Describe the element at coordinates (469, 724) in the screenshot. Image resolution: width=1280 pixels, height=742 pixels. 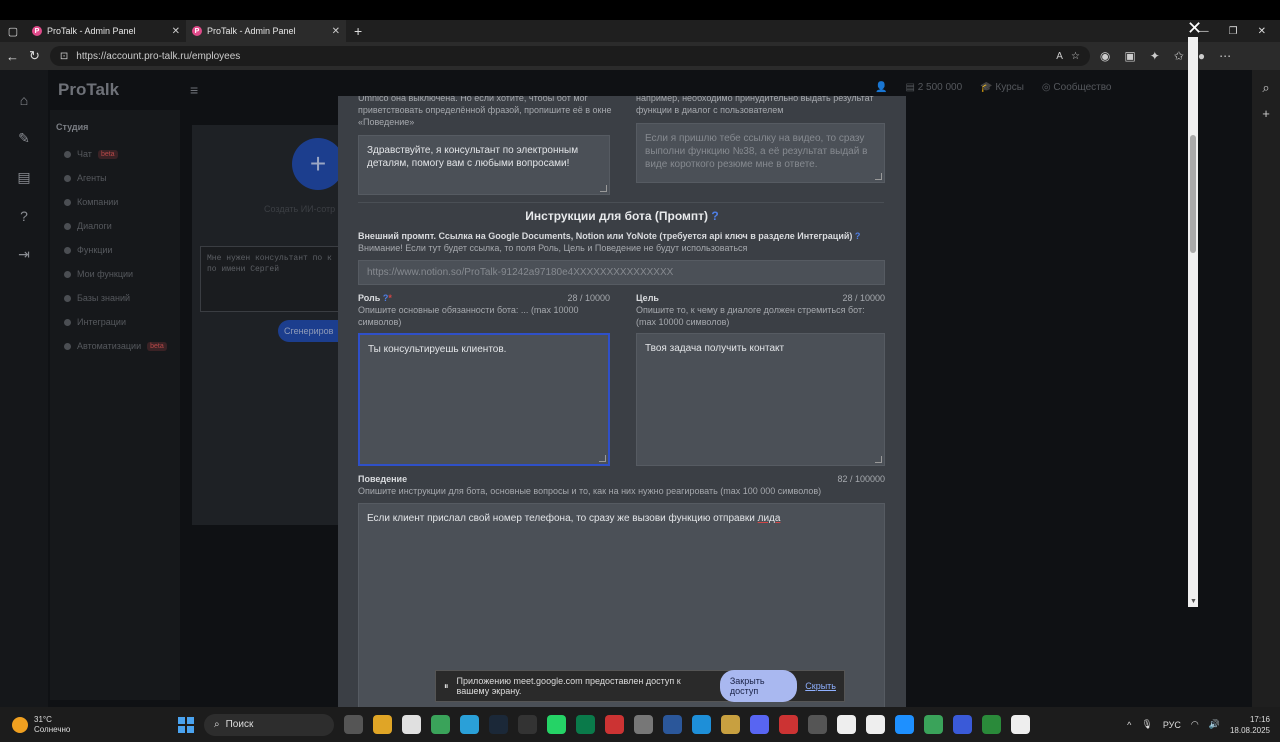
I see `telegram-icon` at that location.